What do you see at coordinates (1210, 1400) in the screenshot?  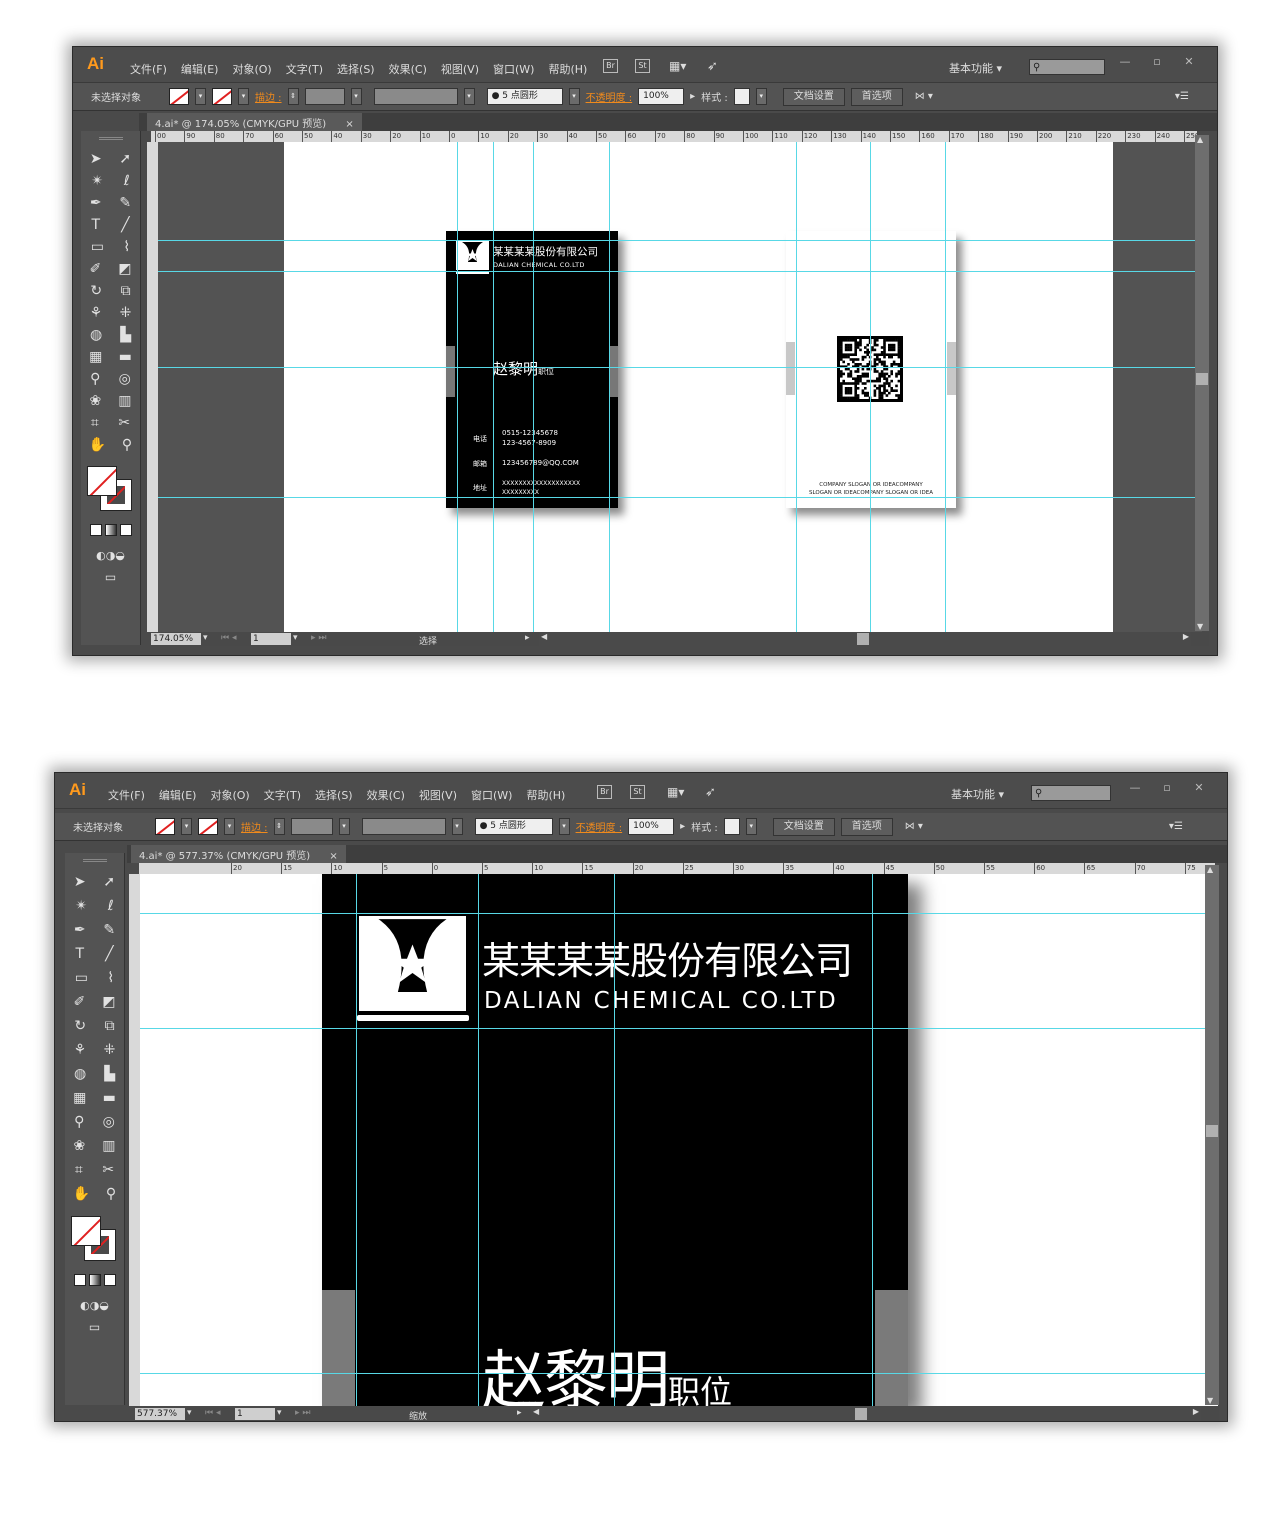 I see `scroll-down-icon: ▼` at bounding box center [1210, 1400].